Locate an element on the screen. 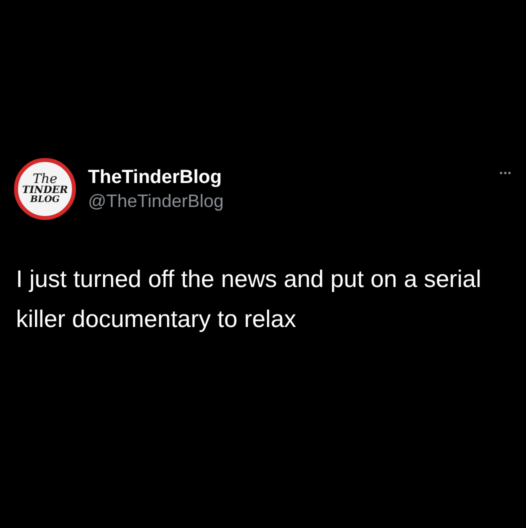 This screenshot has height=528, width=526. avatar-logo: The TINDER BLOG is located at coordinates (45, 189).